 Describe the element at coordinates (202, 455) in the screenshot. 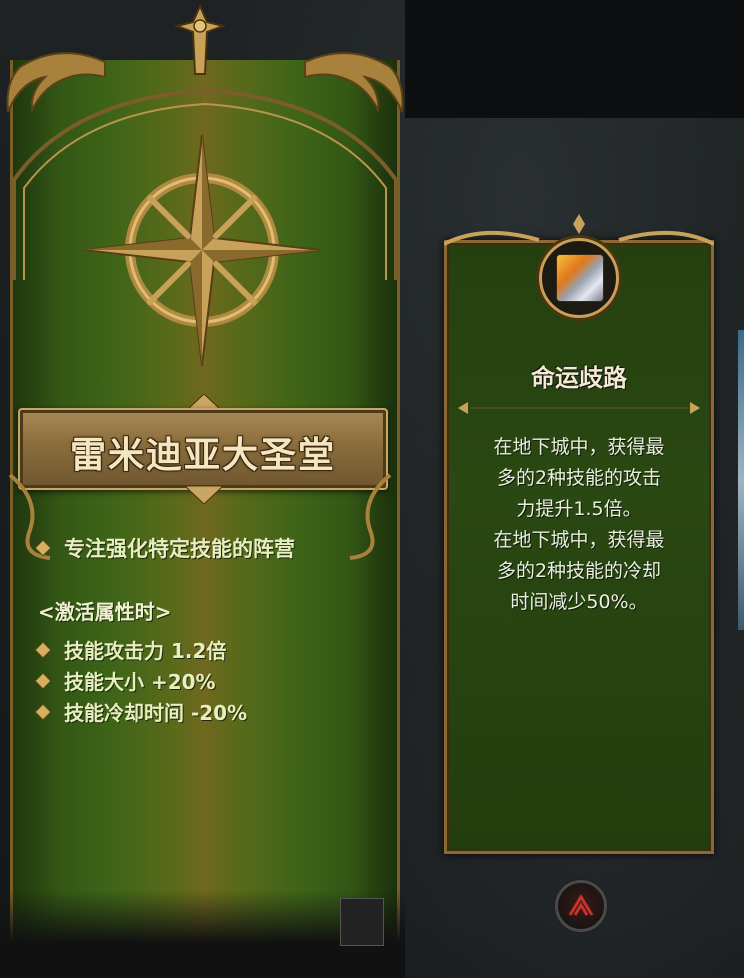

I see `faction-title: 雷米迪亚大圣堂` at that location.